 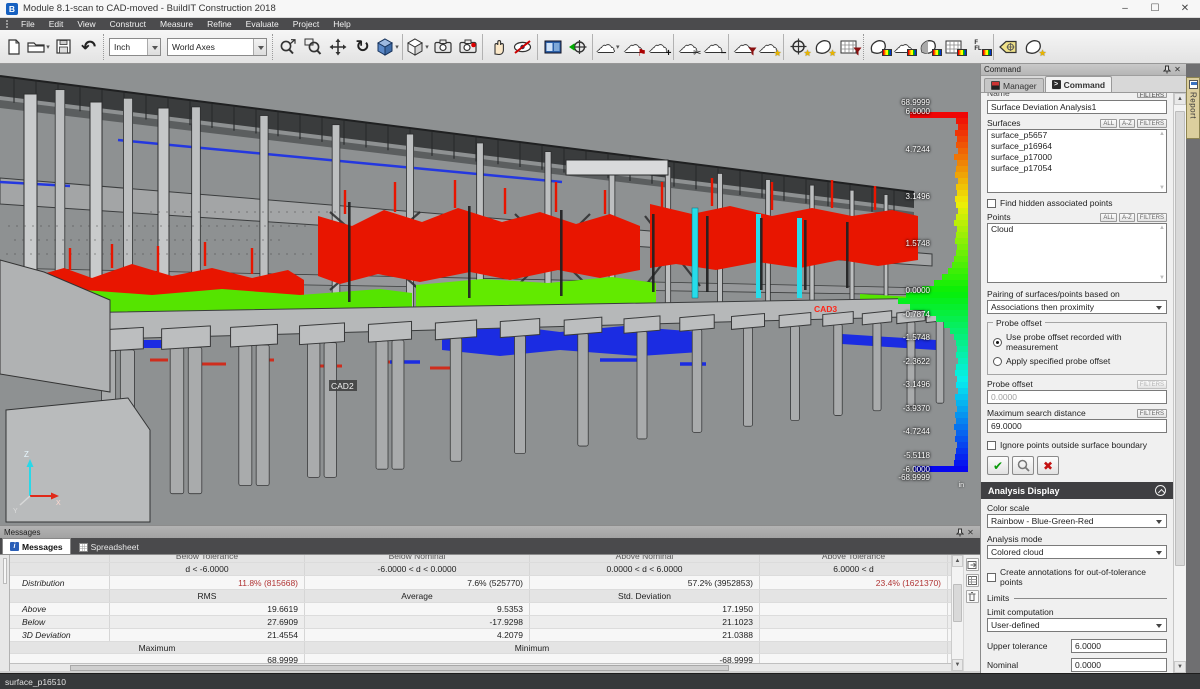 I want to click on surface-item: surface_p16964, so click(x=1077, y=146).